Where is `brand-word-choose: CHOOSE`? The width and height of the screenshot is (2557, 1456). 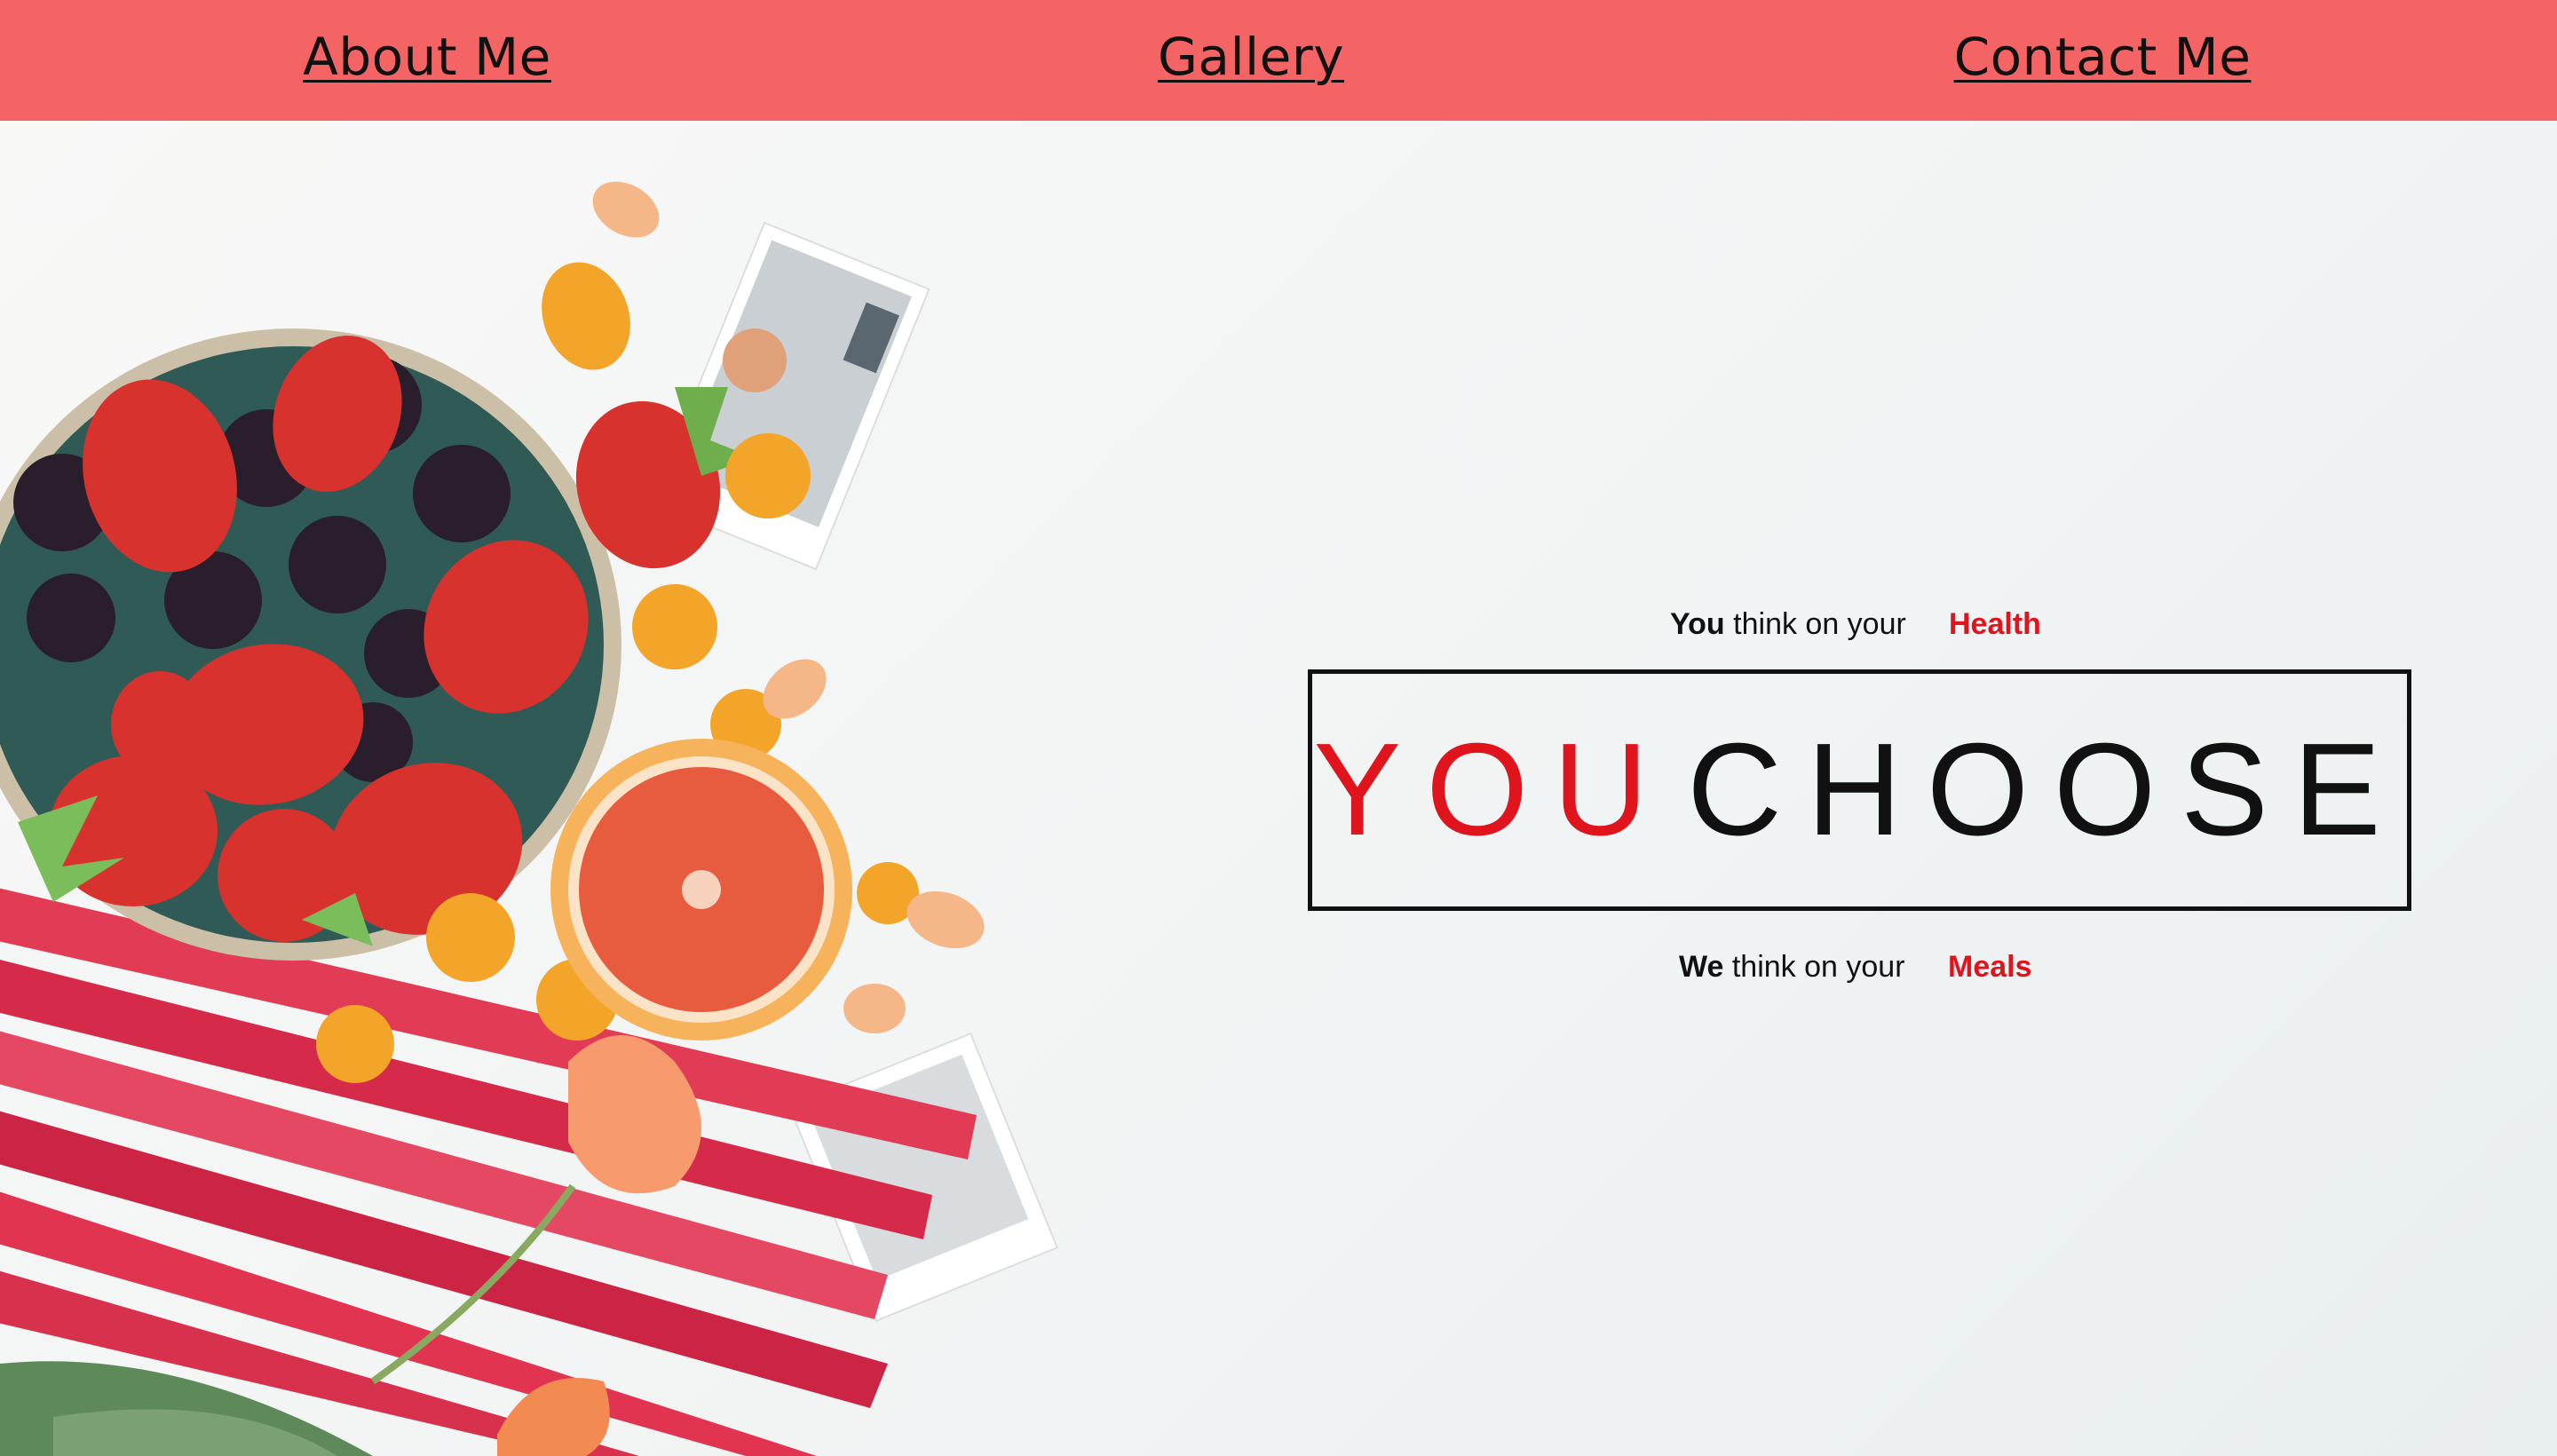
brand-word-choose: CHOOSE is located at coordinates (2046, 789).